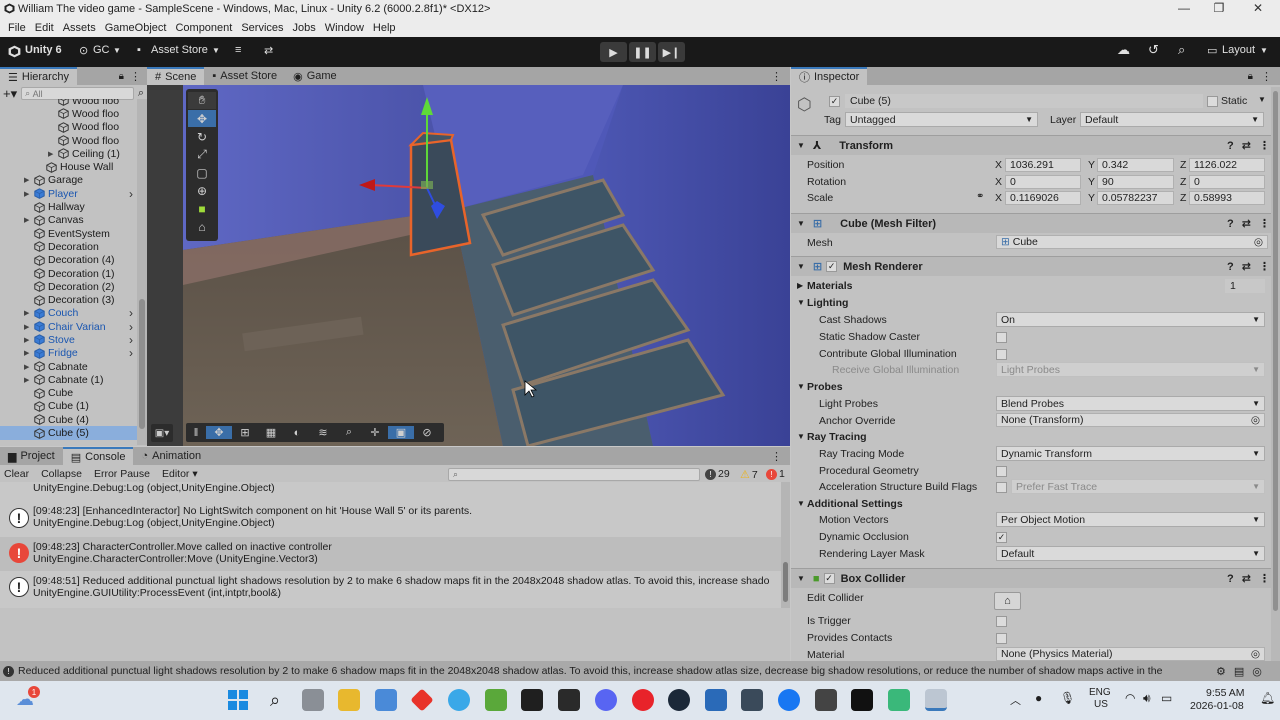 Image resolution: width=1280 pixels, height=720 pixels. I want to click on account-button: Unity 6, so click(43, 50).